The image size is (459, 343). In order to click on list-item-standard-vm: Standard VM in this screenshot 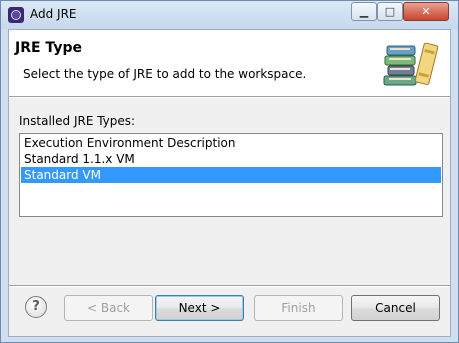, I will do `click(231, 175)`.